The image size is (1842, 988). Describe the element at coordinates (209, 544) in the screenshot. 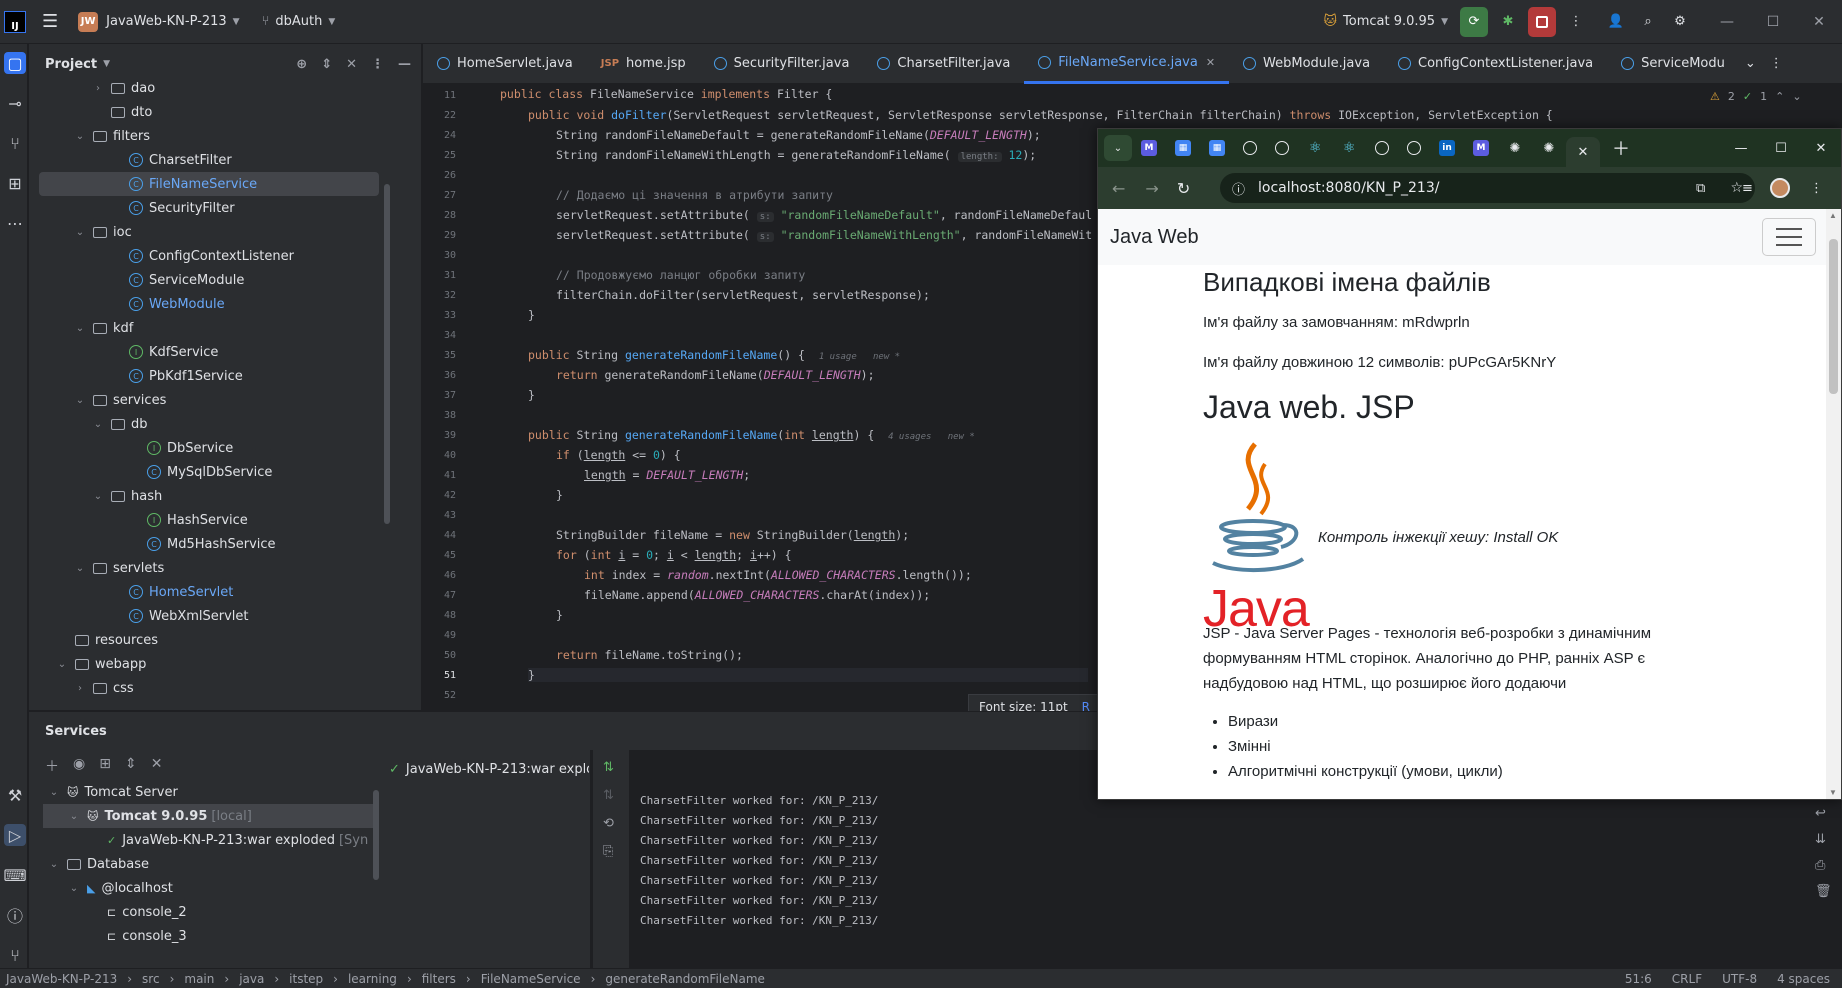

I see `tree-item-md5hashservice: C Md5HashService` at that location.